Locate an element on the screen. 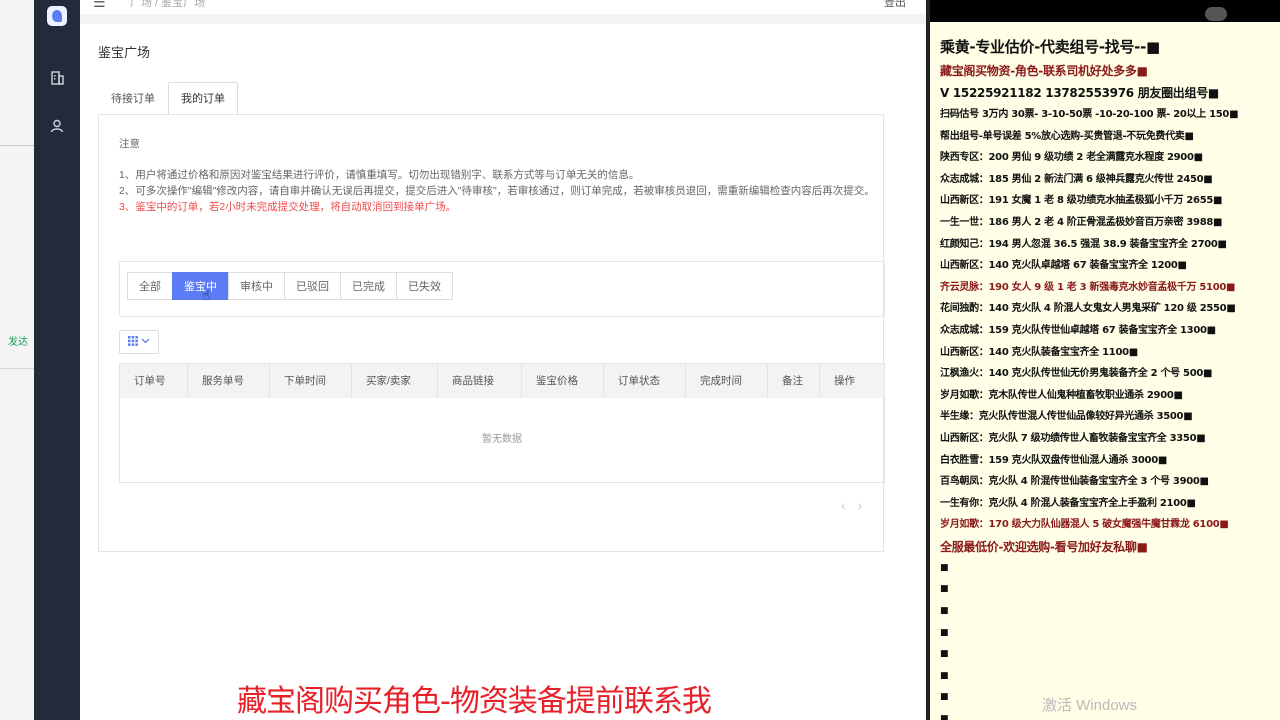  grid-icon is located at coordinates (132, 341).